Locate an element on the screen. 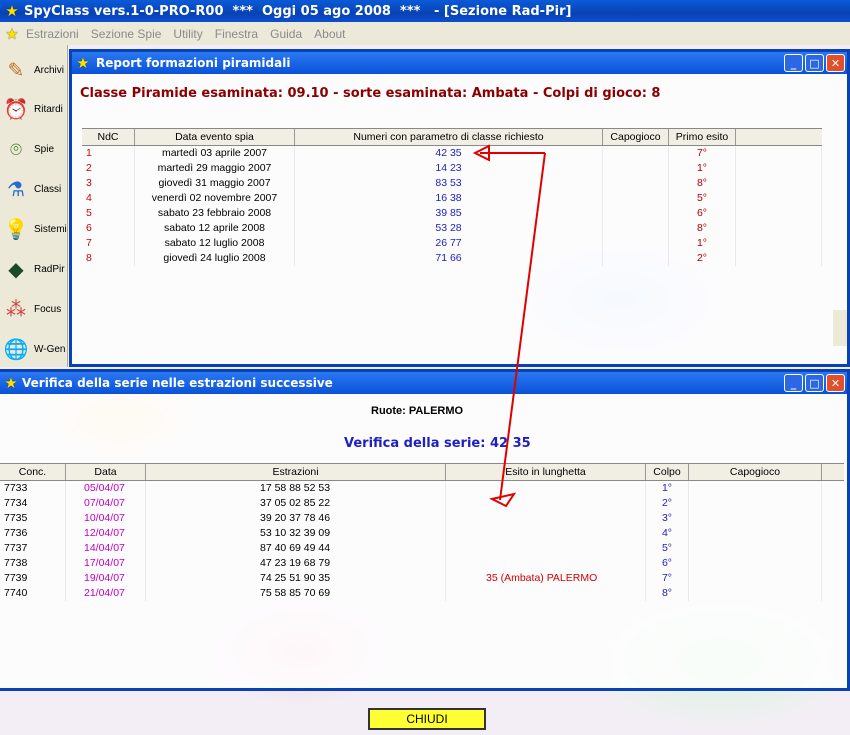 This screenshot has width=850, height=735. arrow-line is located at coordinates (522, 326).